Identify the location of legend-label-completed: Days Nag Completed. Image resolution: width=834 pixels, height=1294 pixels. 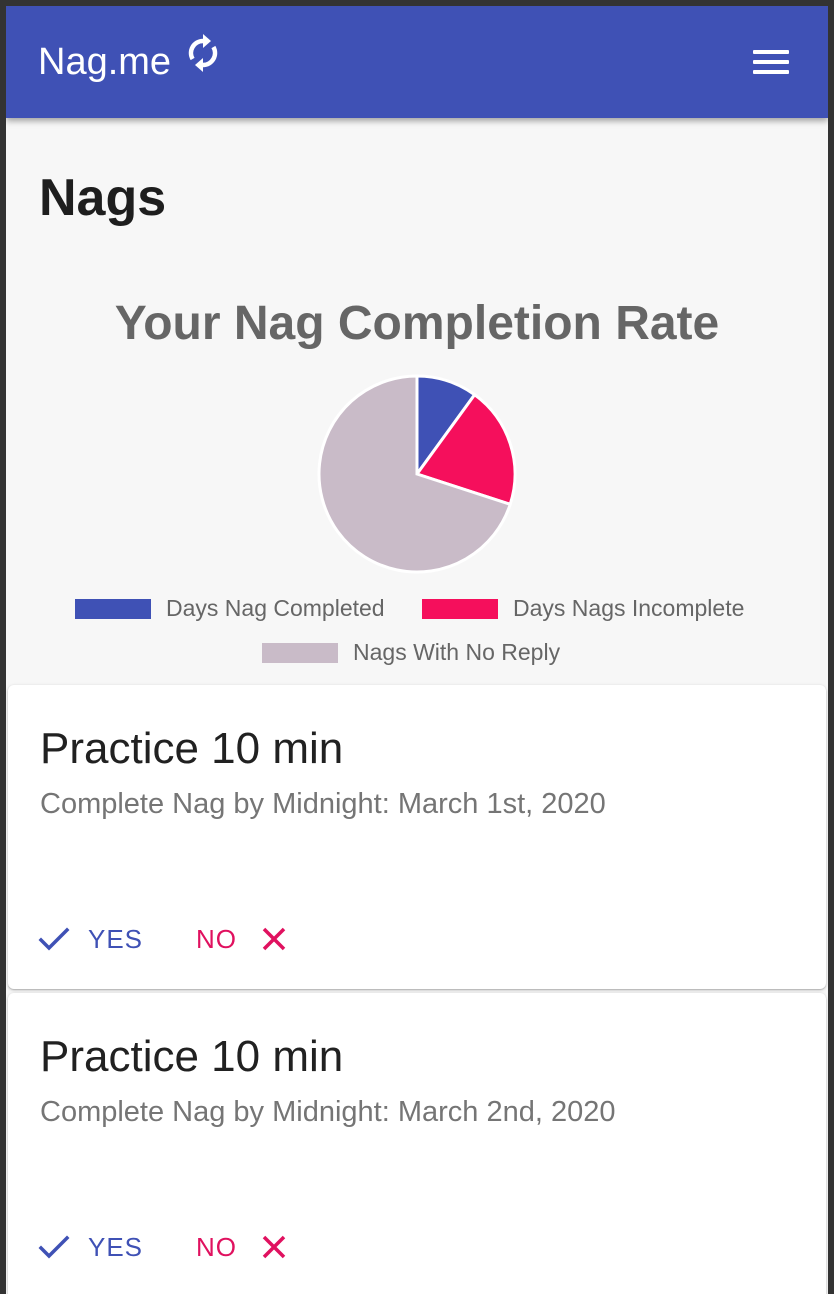
(275, 608).